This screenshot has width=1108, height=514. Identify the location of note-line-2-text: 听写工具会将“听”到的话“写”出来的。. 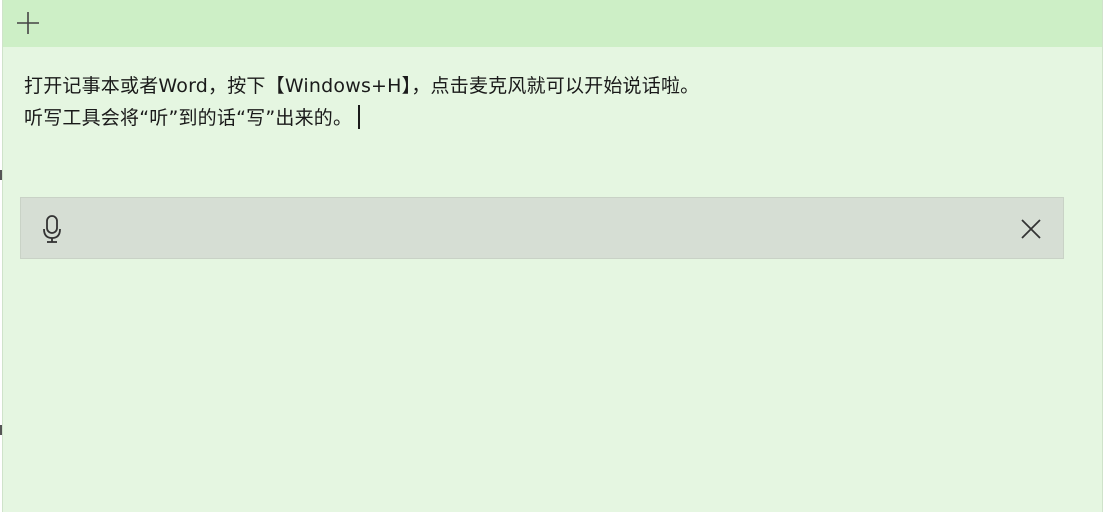
(188, 118).